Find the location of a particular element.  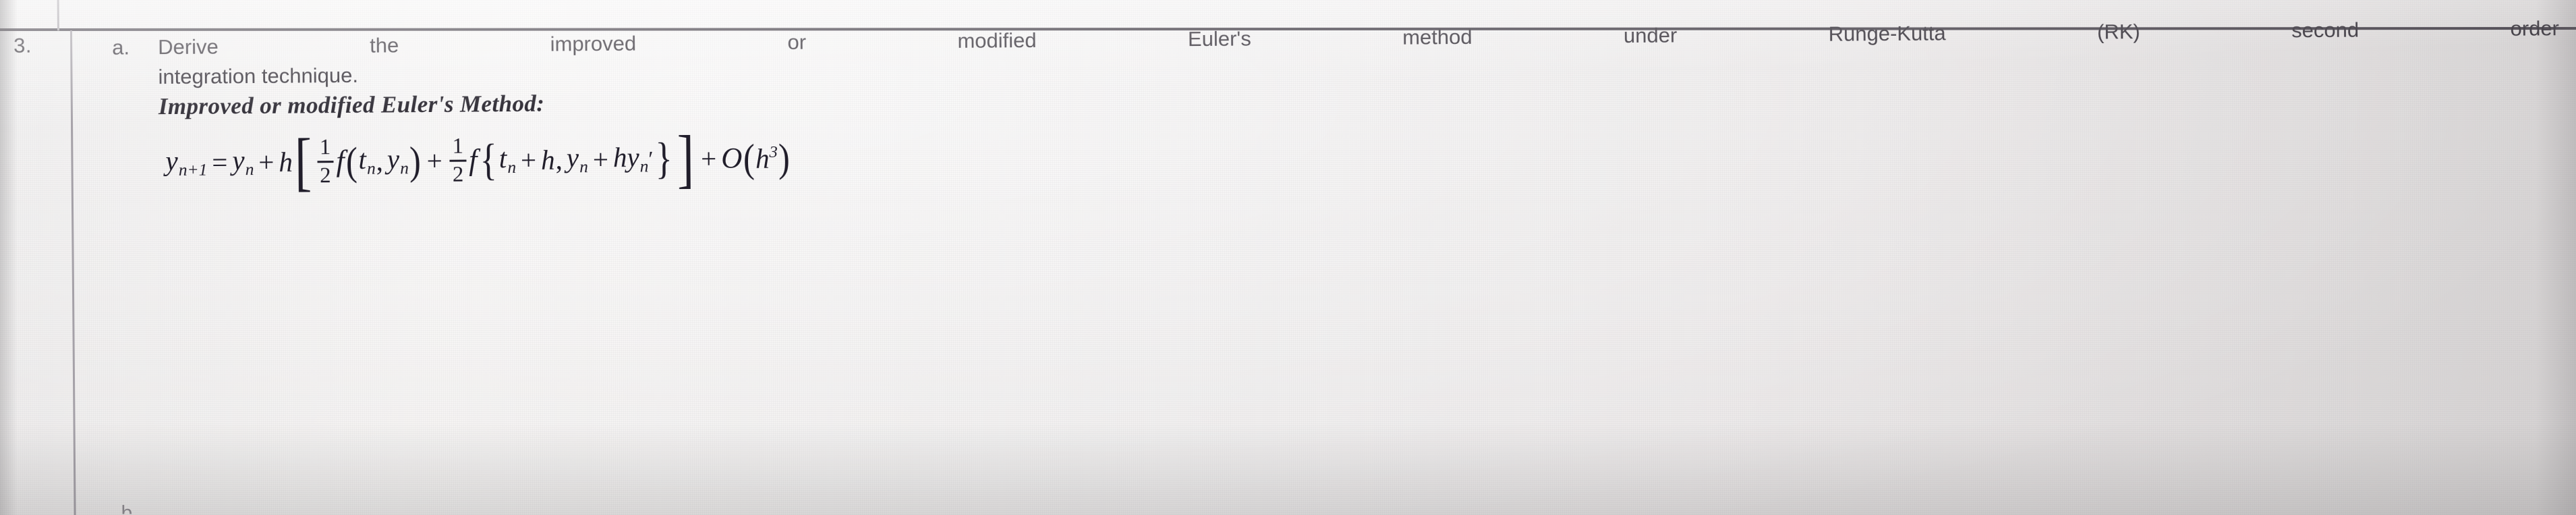

formula-rhs-variable: y is located at coordinates (238, 159).